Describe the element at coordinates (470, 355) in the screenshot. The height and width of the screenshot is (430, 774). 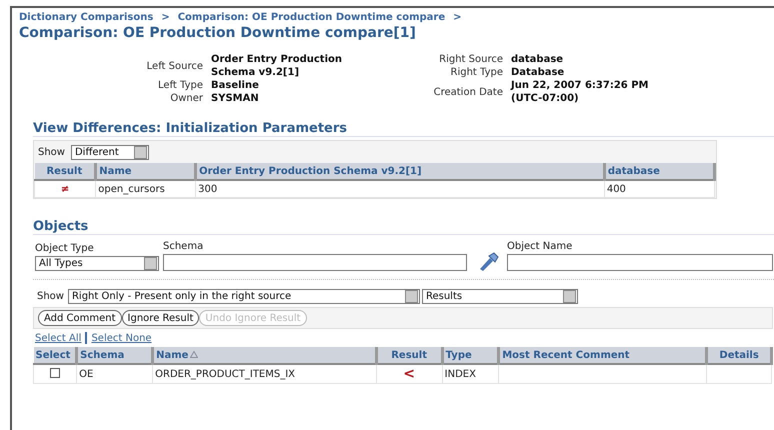
I see `column-header: Type` at that location.